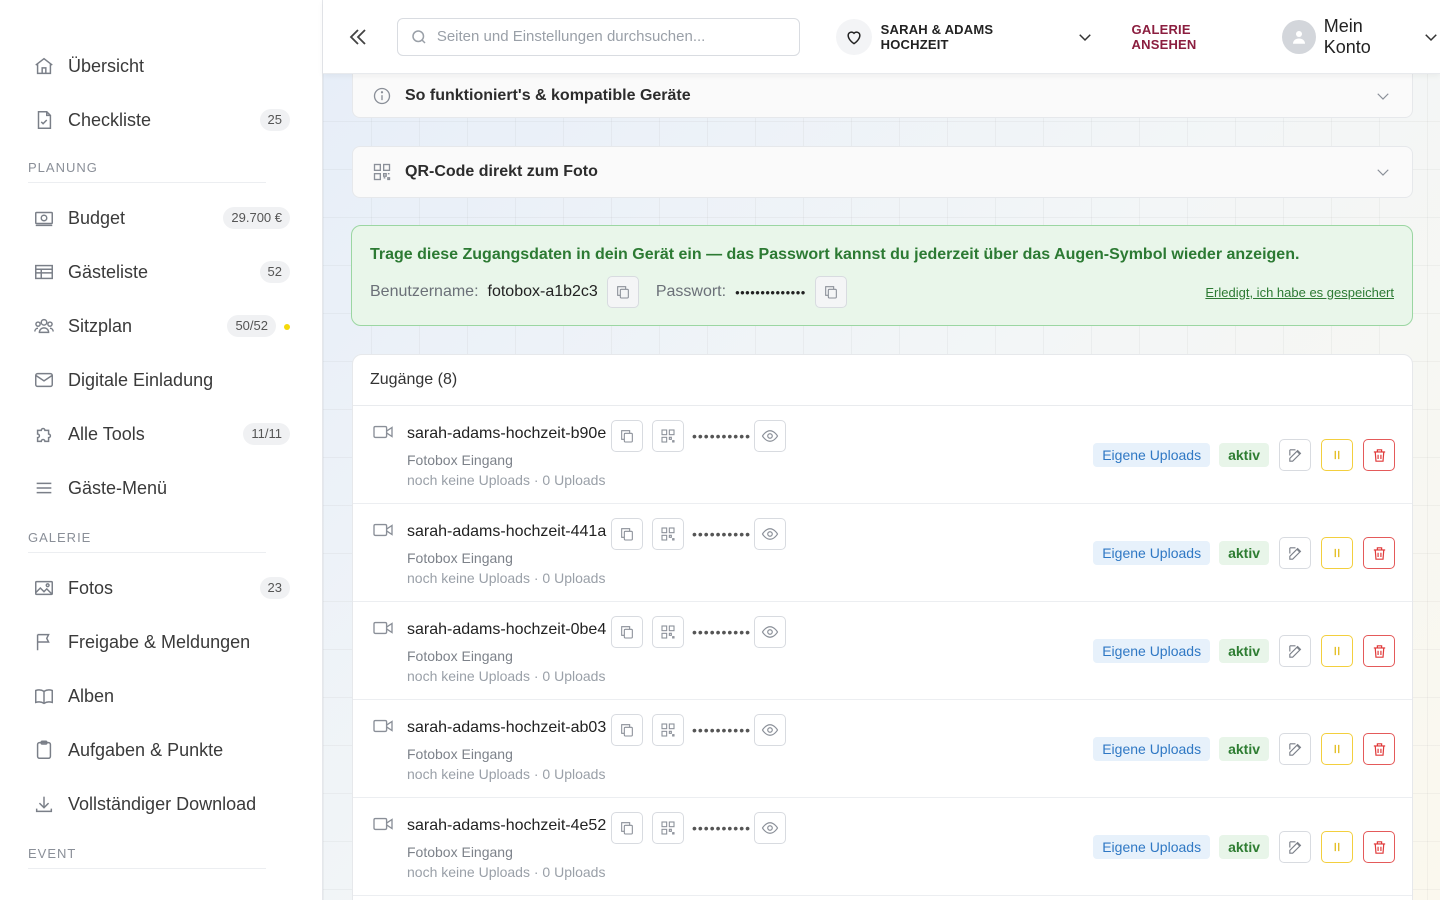 This screenshot has height=900, width=1440. Describe the element at coordinates (722, 534) in the screenshot. I see `password-mask: ••••••••••` at that location.